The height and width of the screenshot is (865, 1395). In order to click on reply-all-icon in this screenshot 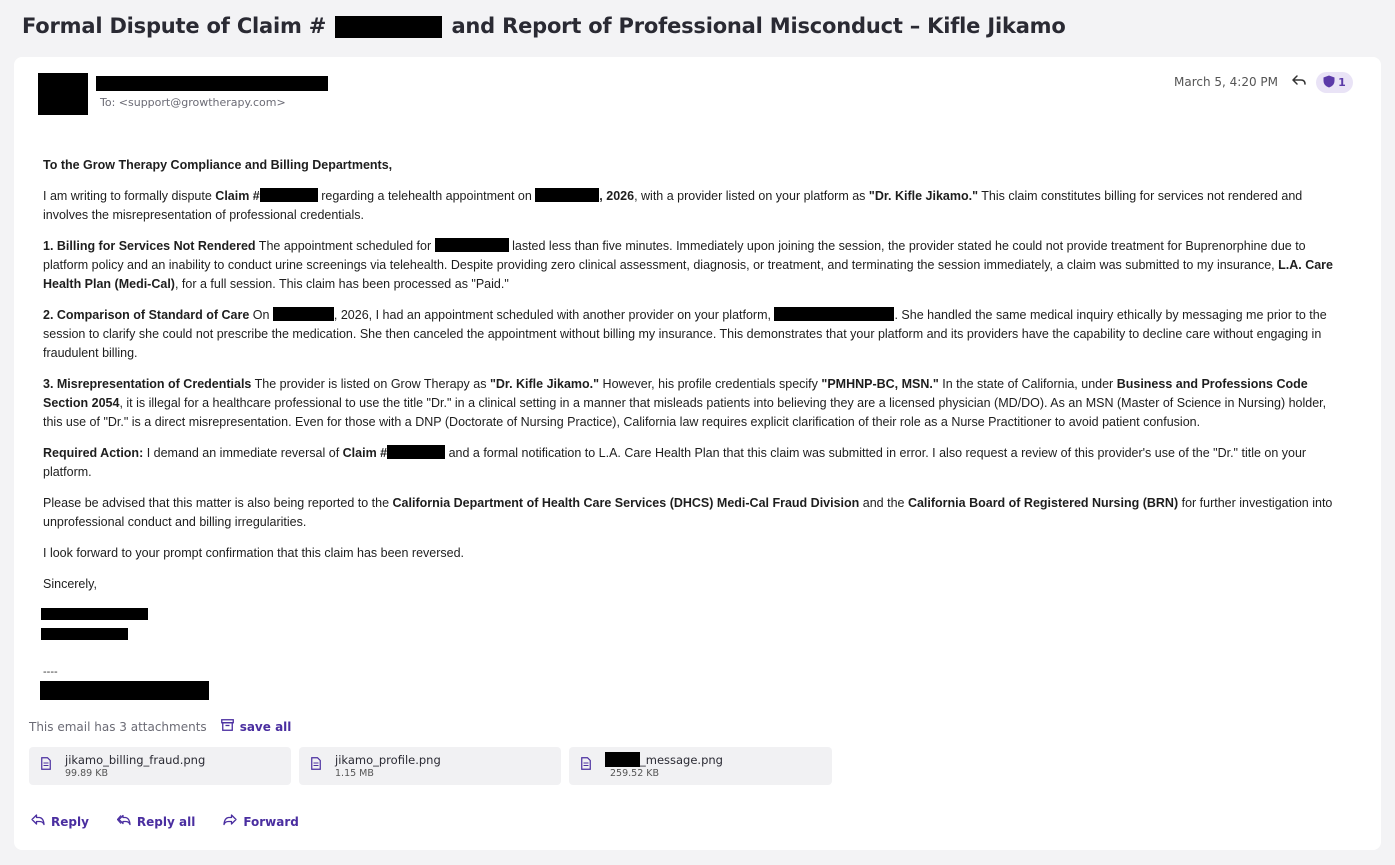, I will do `click(123, 821)`.